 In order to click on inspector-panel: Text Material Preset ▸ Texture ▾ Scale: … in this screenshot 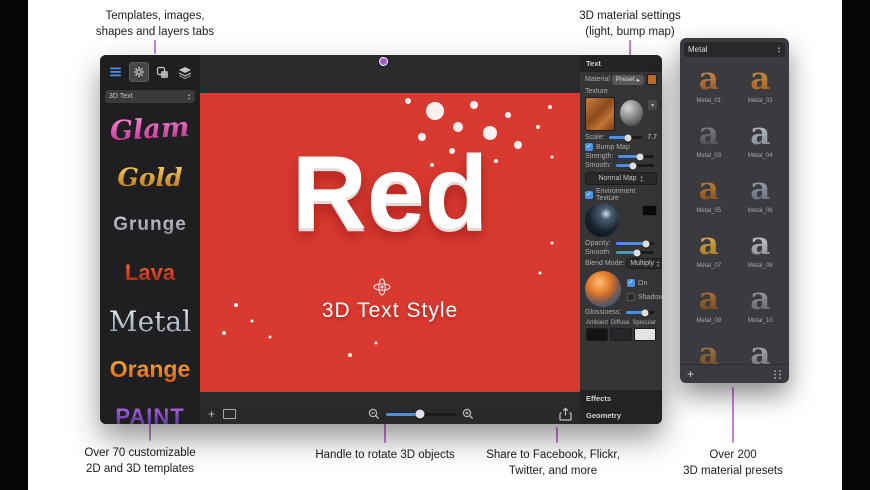, I will do `click(621, 239)`.